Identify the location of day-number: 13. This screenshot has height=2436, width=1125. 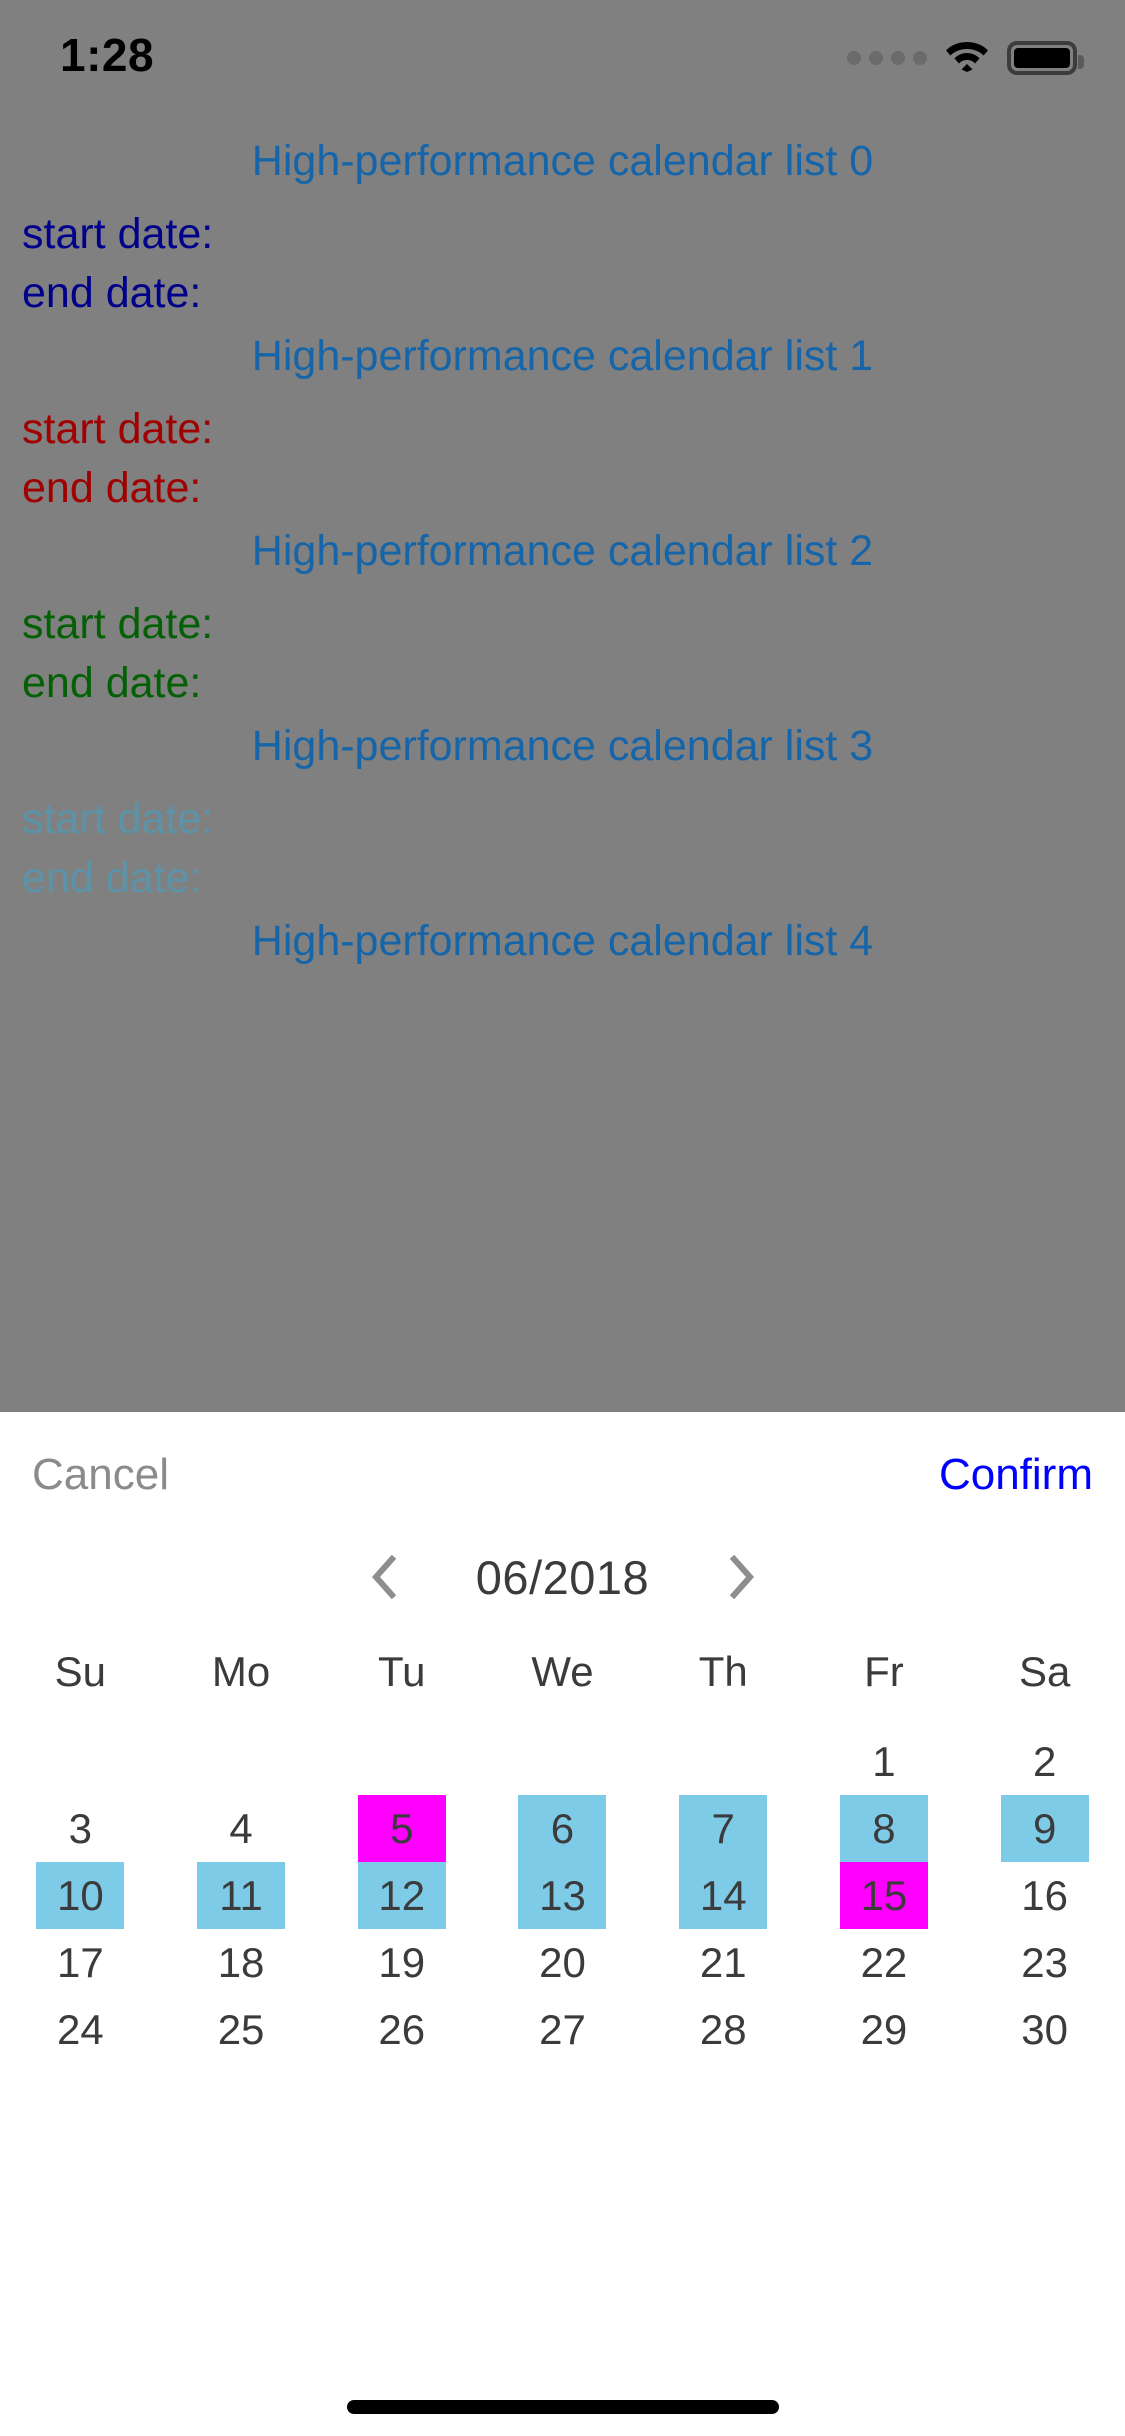
(562, 1895).